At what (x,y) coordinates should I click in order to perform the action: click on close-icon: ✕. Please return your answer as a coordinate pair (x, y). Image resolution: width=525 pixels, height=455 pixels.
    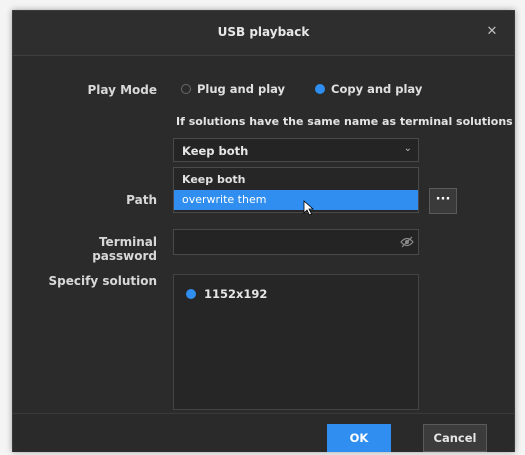
    Looking at the image, I should click on (492, 32).